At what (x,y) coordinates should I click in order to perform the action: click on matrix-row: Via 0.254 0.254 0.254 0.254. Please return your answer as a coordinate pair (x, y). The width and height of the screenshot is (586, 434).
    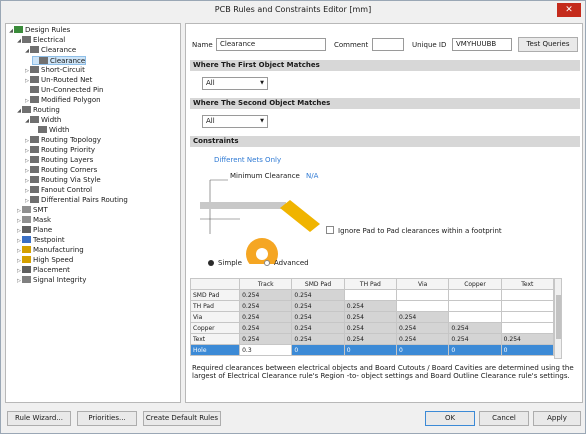
    Looking at the image, I should click on (372, 317).